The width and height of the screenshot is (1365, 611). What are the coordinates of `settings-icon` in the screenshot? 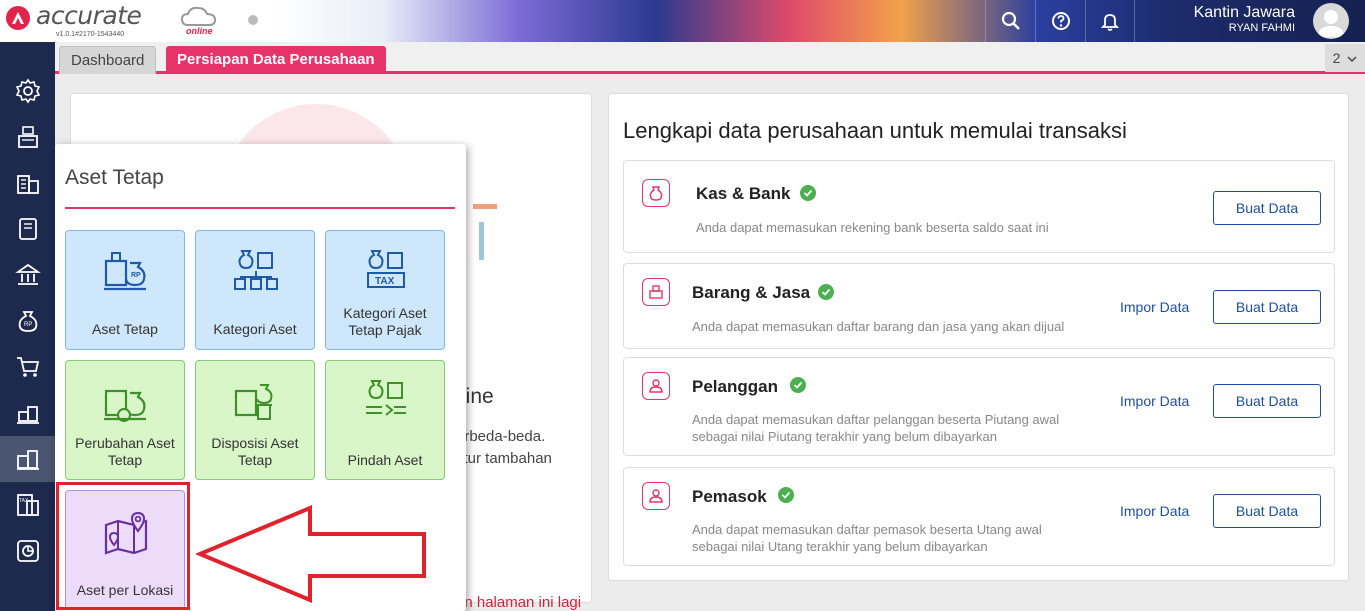 It's located at (27, 91).